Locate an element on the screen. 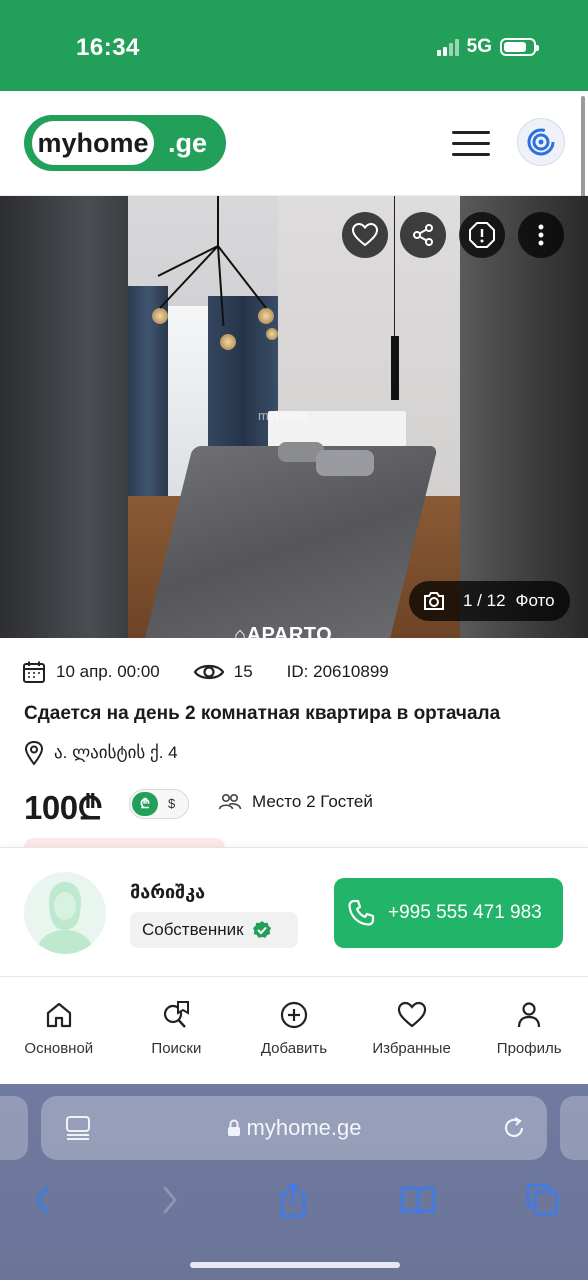 This screenshot has height=1280, width=588. url-bar: myhome.ge is located at coordinates (294, 1128).